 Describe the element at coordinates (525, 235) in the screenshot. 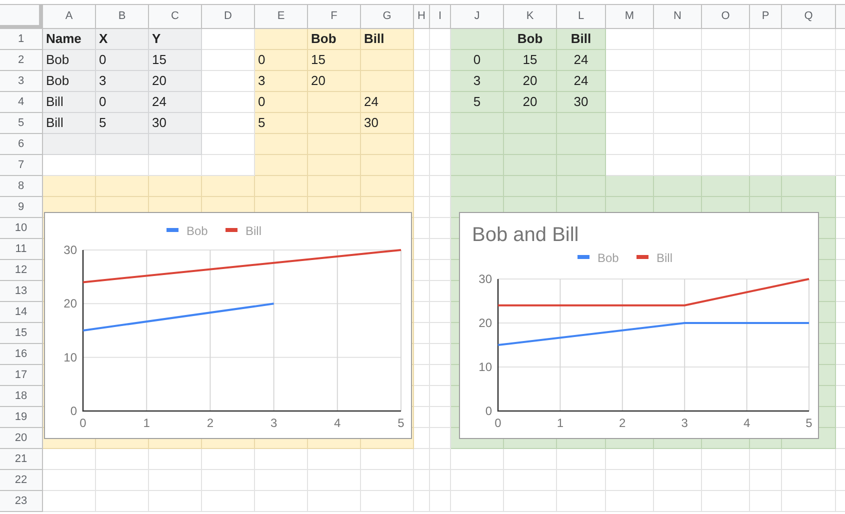

I see `chart-title: Bob and Bill` at that location.